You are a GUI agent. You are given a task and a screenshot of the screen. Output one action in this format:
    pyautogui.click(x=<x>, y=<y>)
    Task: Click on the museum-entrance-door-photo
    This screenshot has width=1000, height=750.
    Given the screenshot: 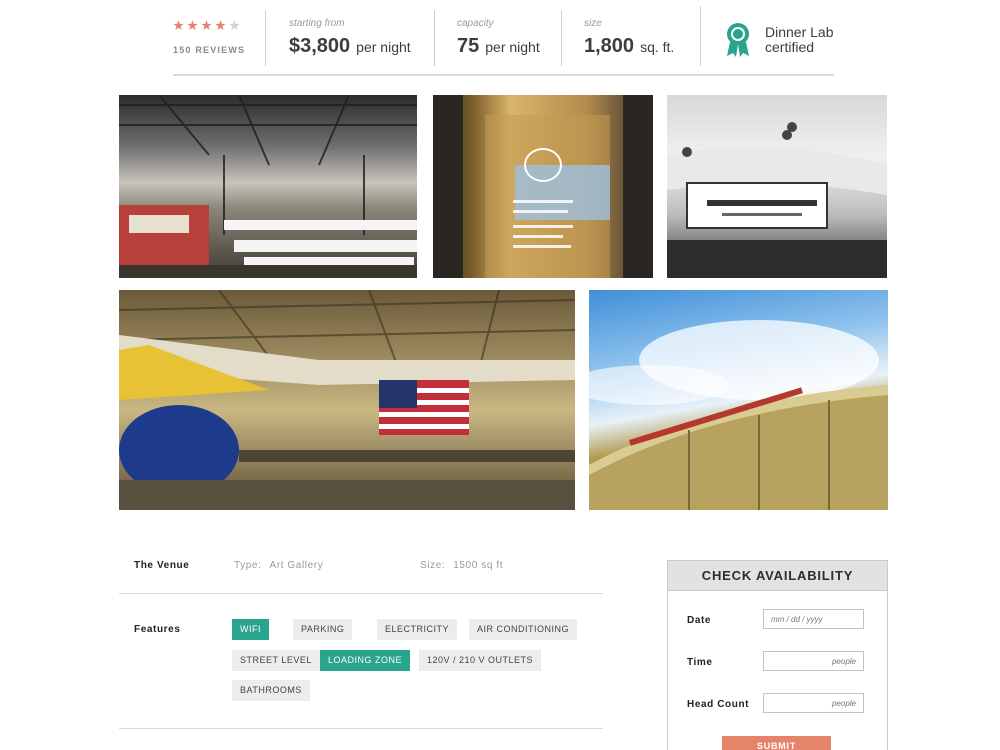 What is the action you would take?
    pyautogui.click(x=543, y=186)
    